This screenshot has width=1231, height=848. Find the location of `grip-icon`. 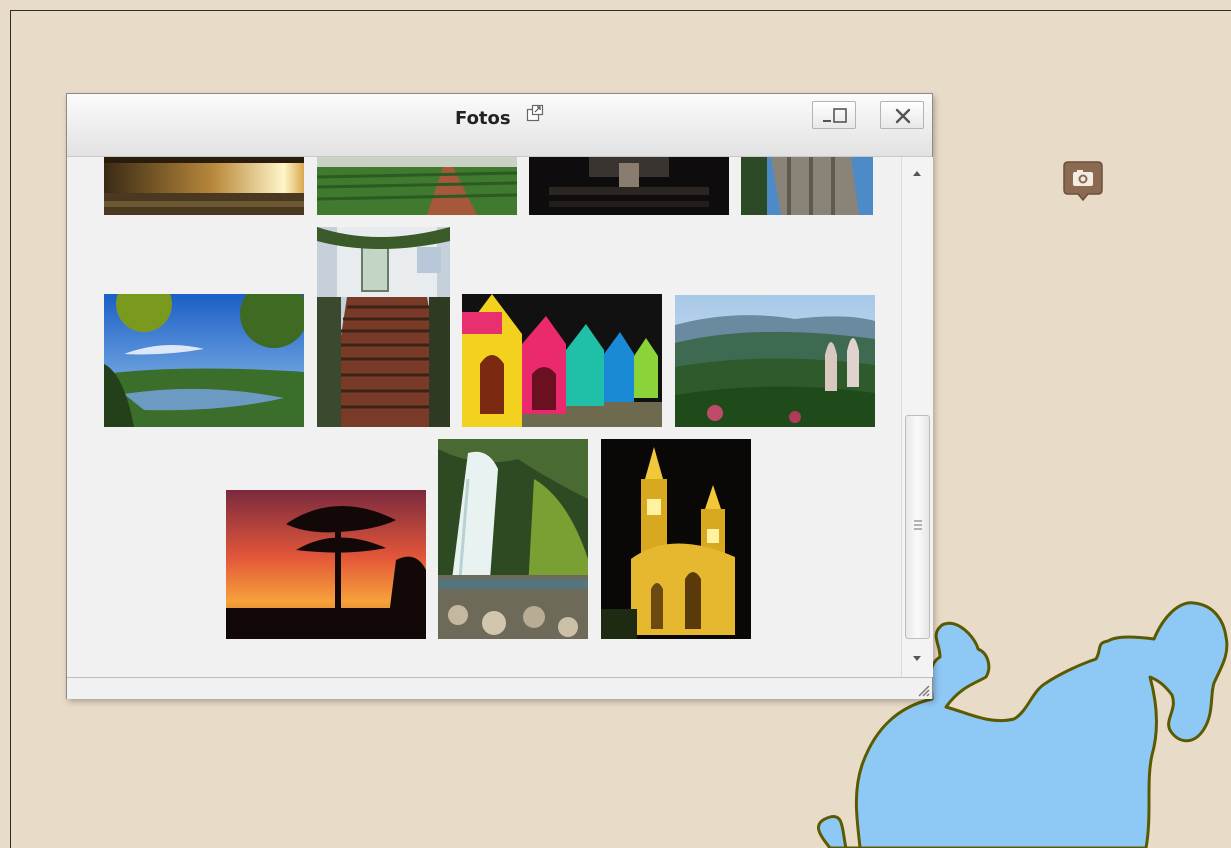

grip-icon is located at coordinates (918, 525).